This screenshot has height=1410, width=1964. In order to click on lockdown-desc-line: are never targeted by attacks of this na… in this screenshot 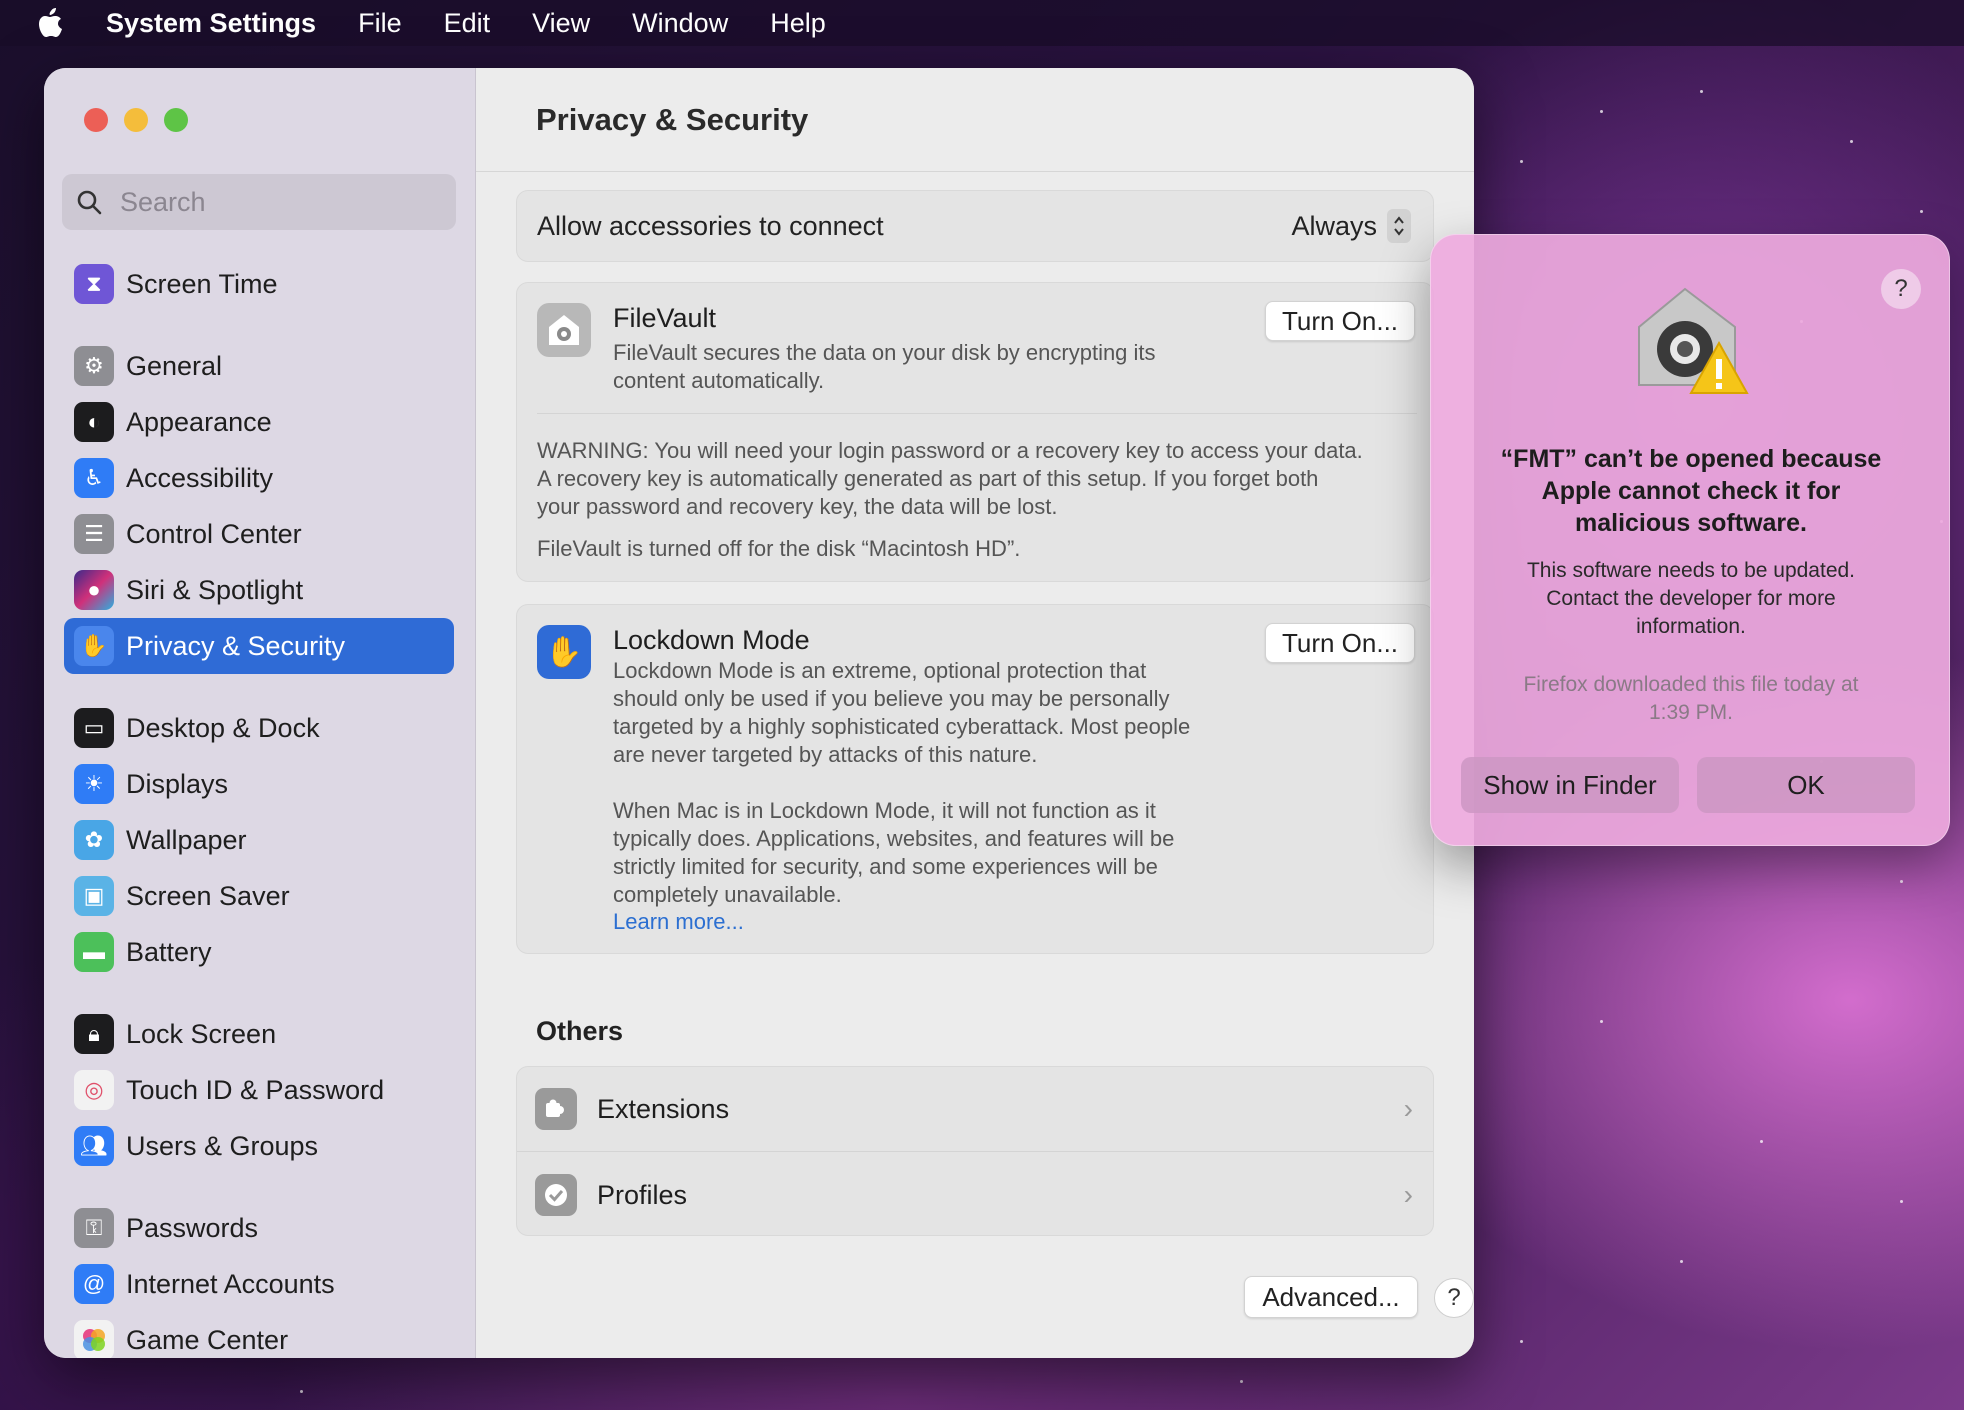, I will do `click(825, 754)`.